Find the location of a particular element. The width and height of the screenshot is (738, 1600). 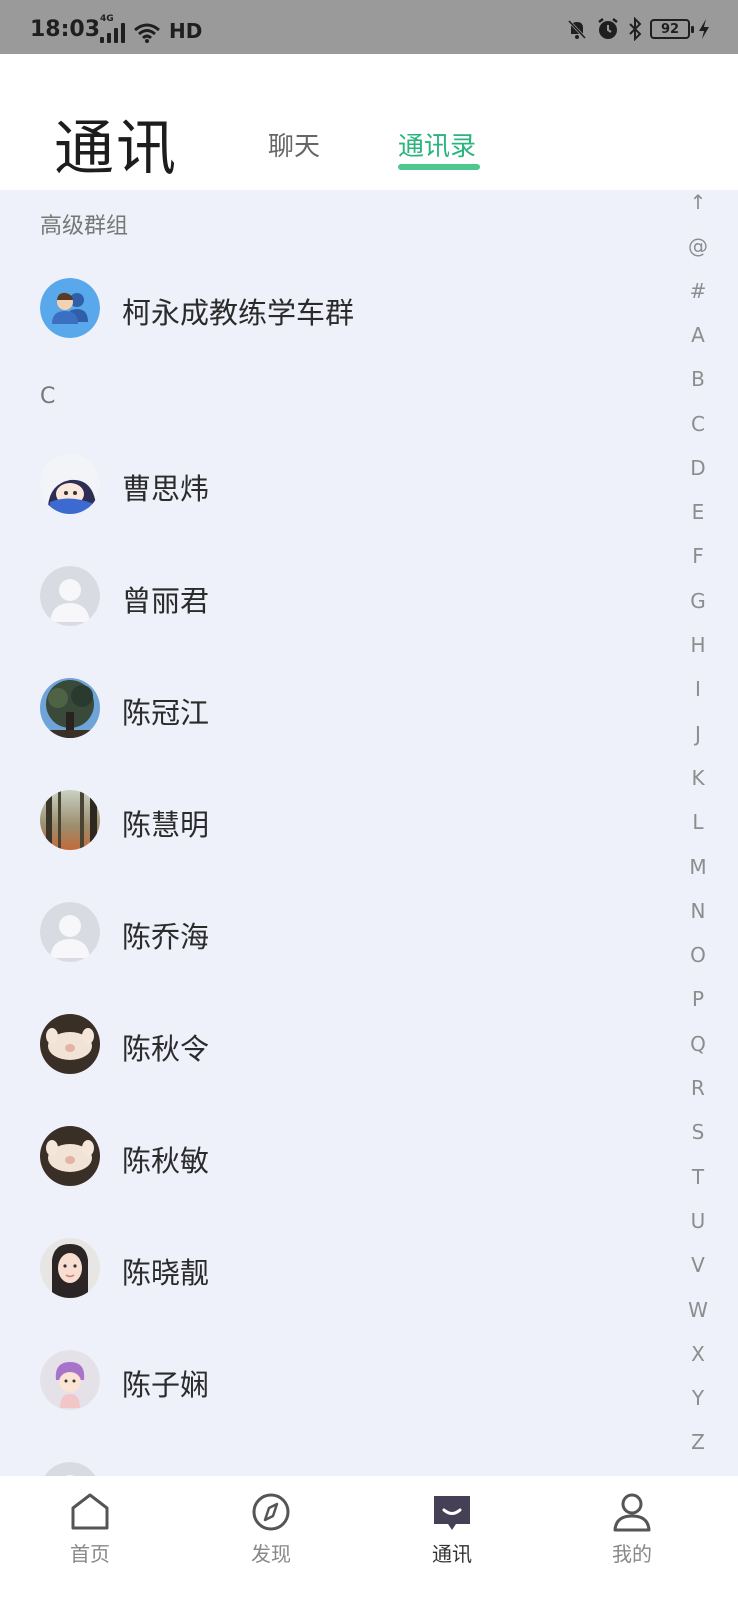

cartoon-avatar is located at coordinates (70, 1380).